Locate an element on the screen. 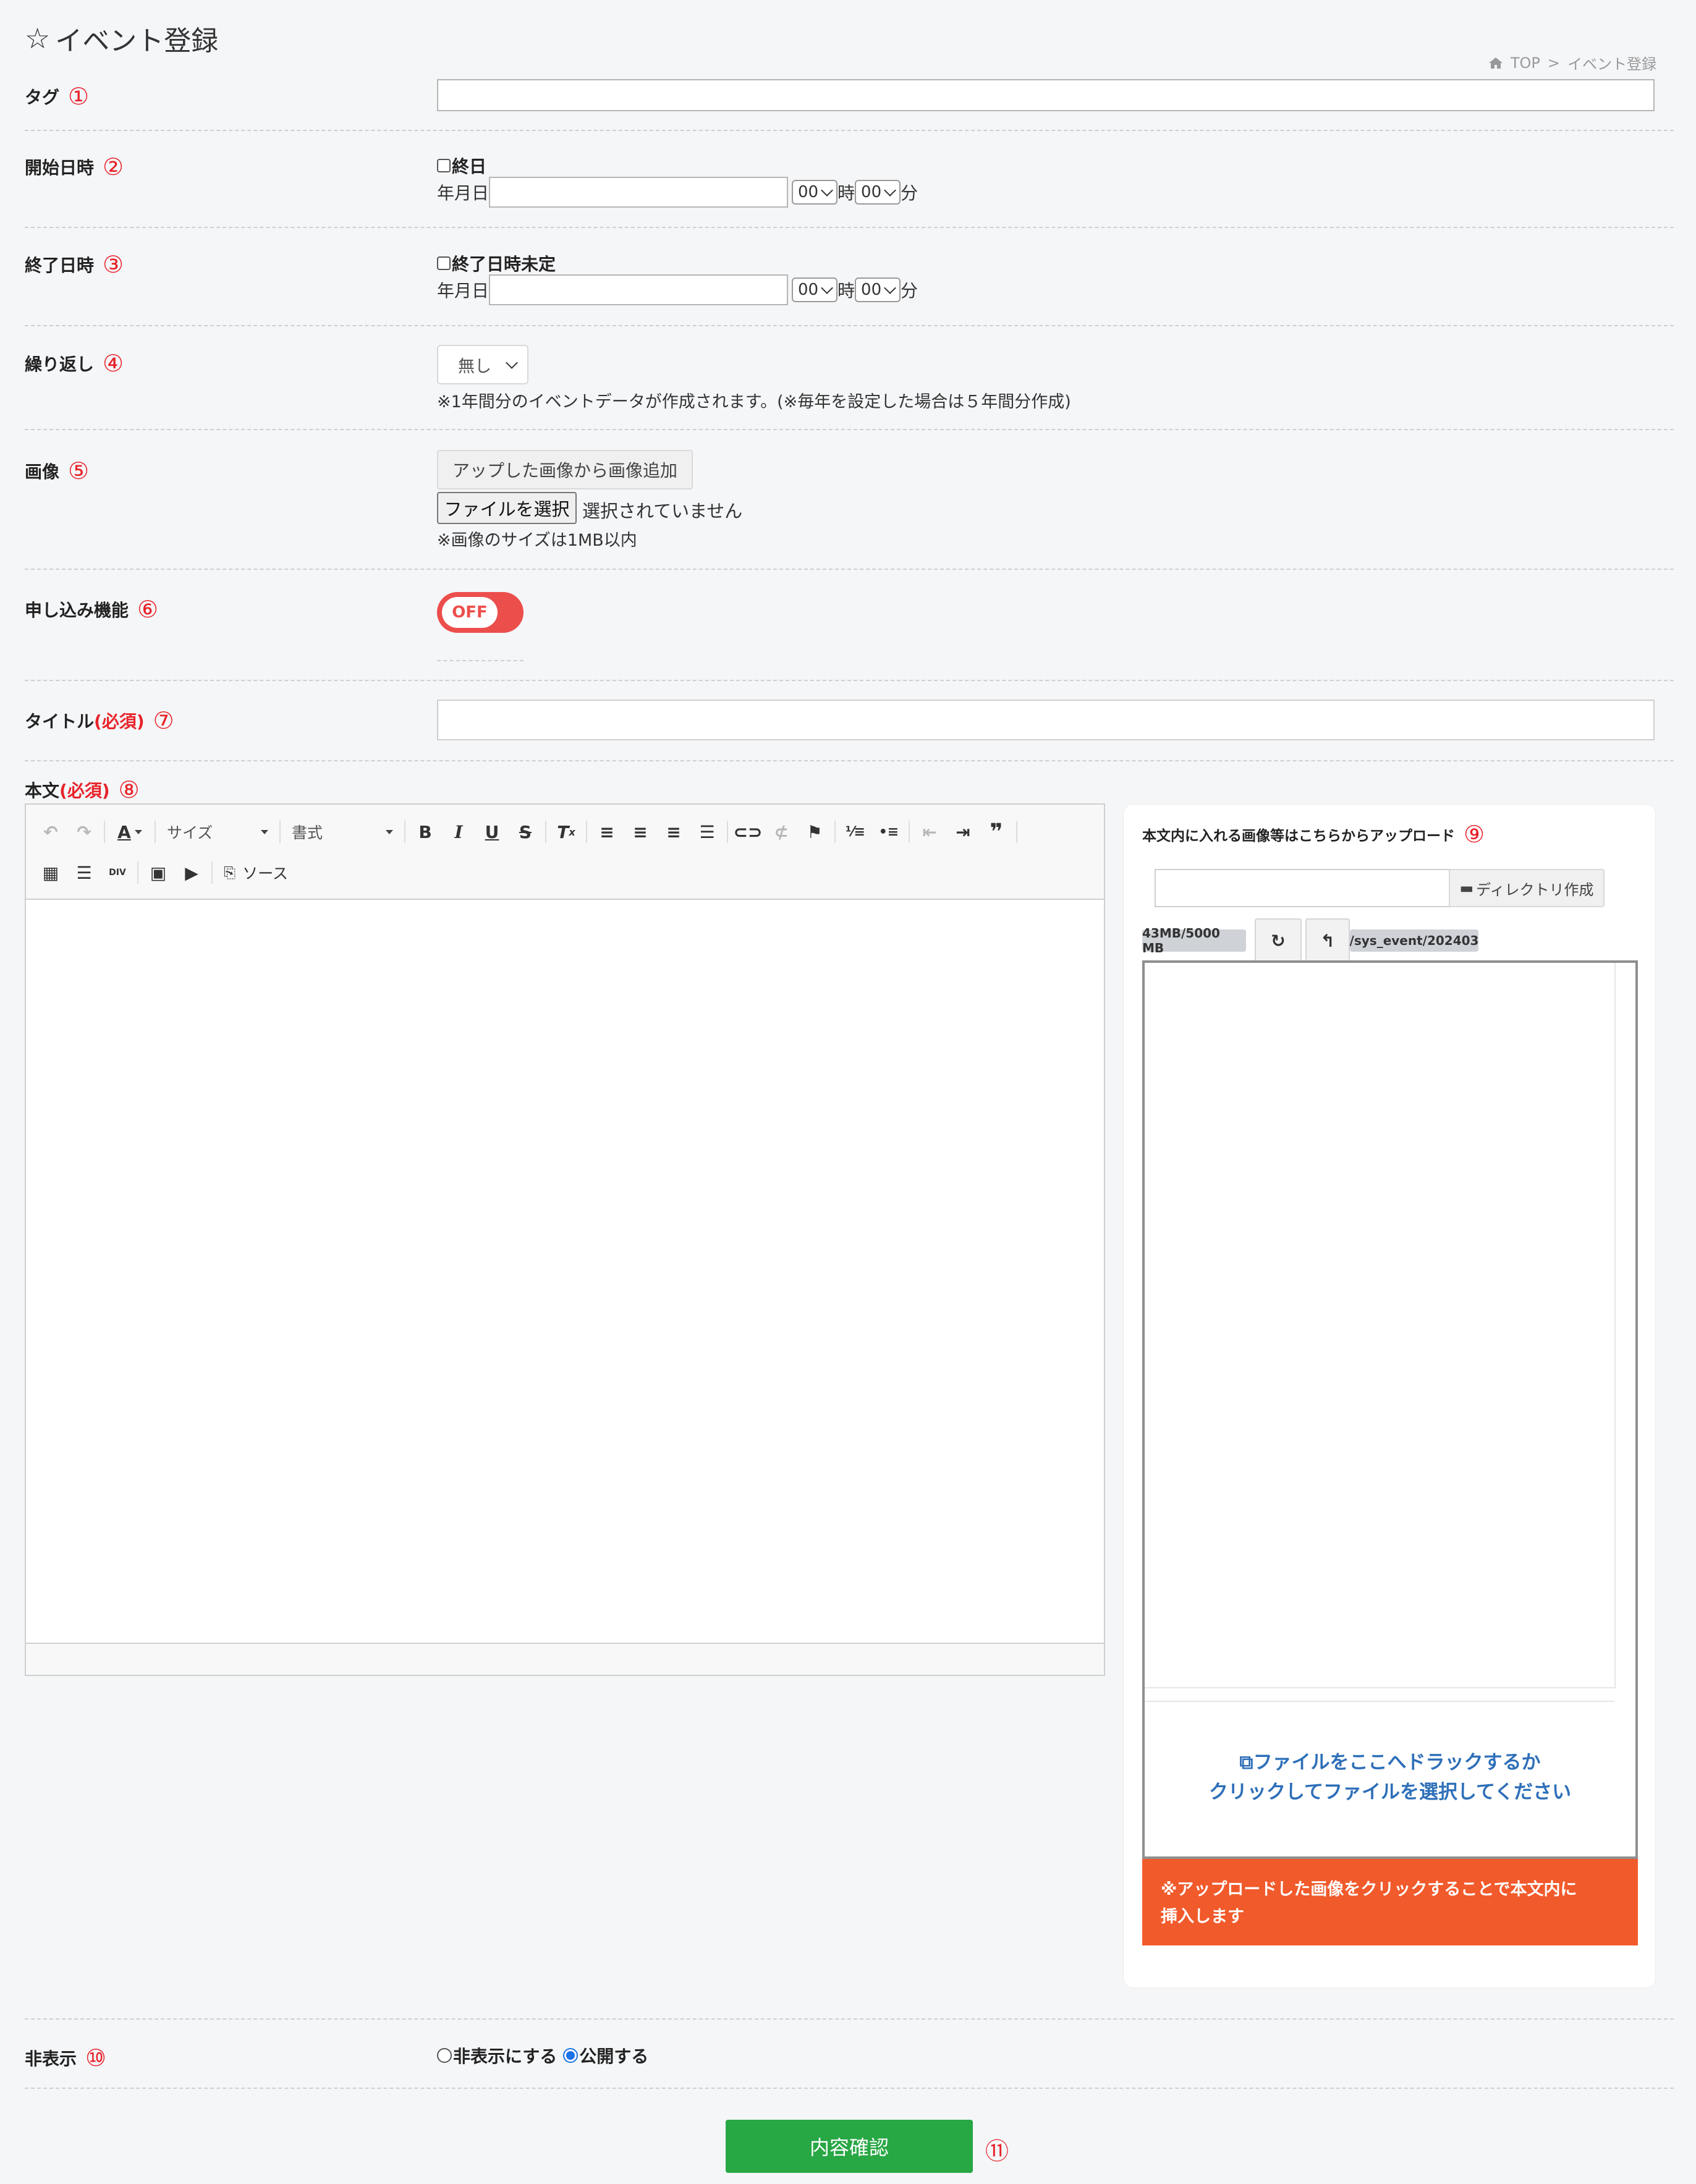 The image size is (1696, 2184). visibility-options: 非表示にする 公開する is located at coordinates (542, 2055).